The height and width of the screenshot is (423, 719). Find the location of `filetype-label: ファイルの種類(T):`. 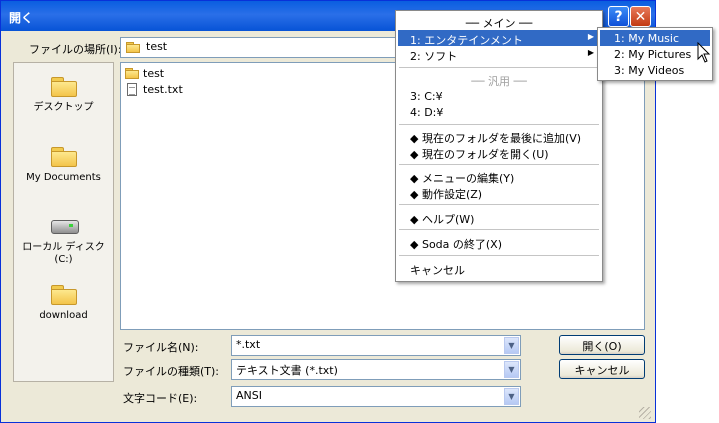

filetype-label: ファイルの種類(T): is located at coordinates (171, 371).